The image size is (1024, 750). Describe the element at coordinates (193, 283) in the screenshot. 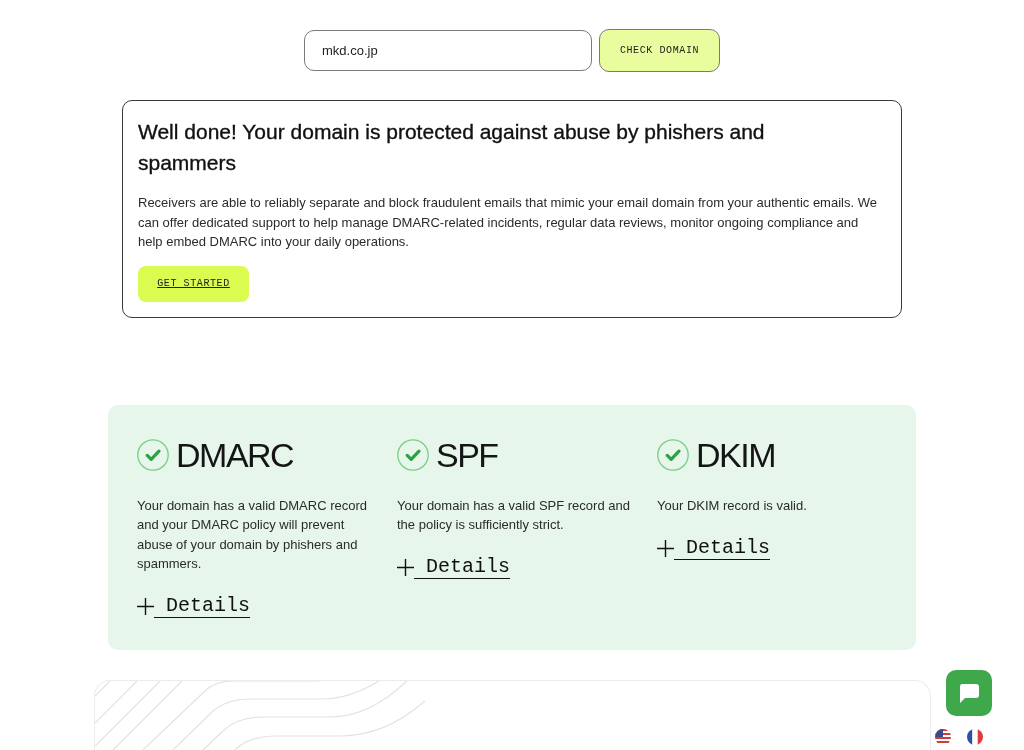

I see `get-started-button: GET STARTED` at that location.